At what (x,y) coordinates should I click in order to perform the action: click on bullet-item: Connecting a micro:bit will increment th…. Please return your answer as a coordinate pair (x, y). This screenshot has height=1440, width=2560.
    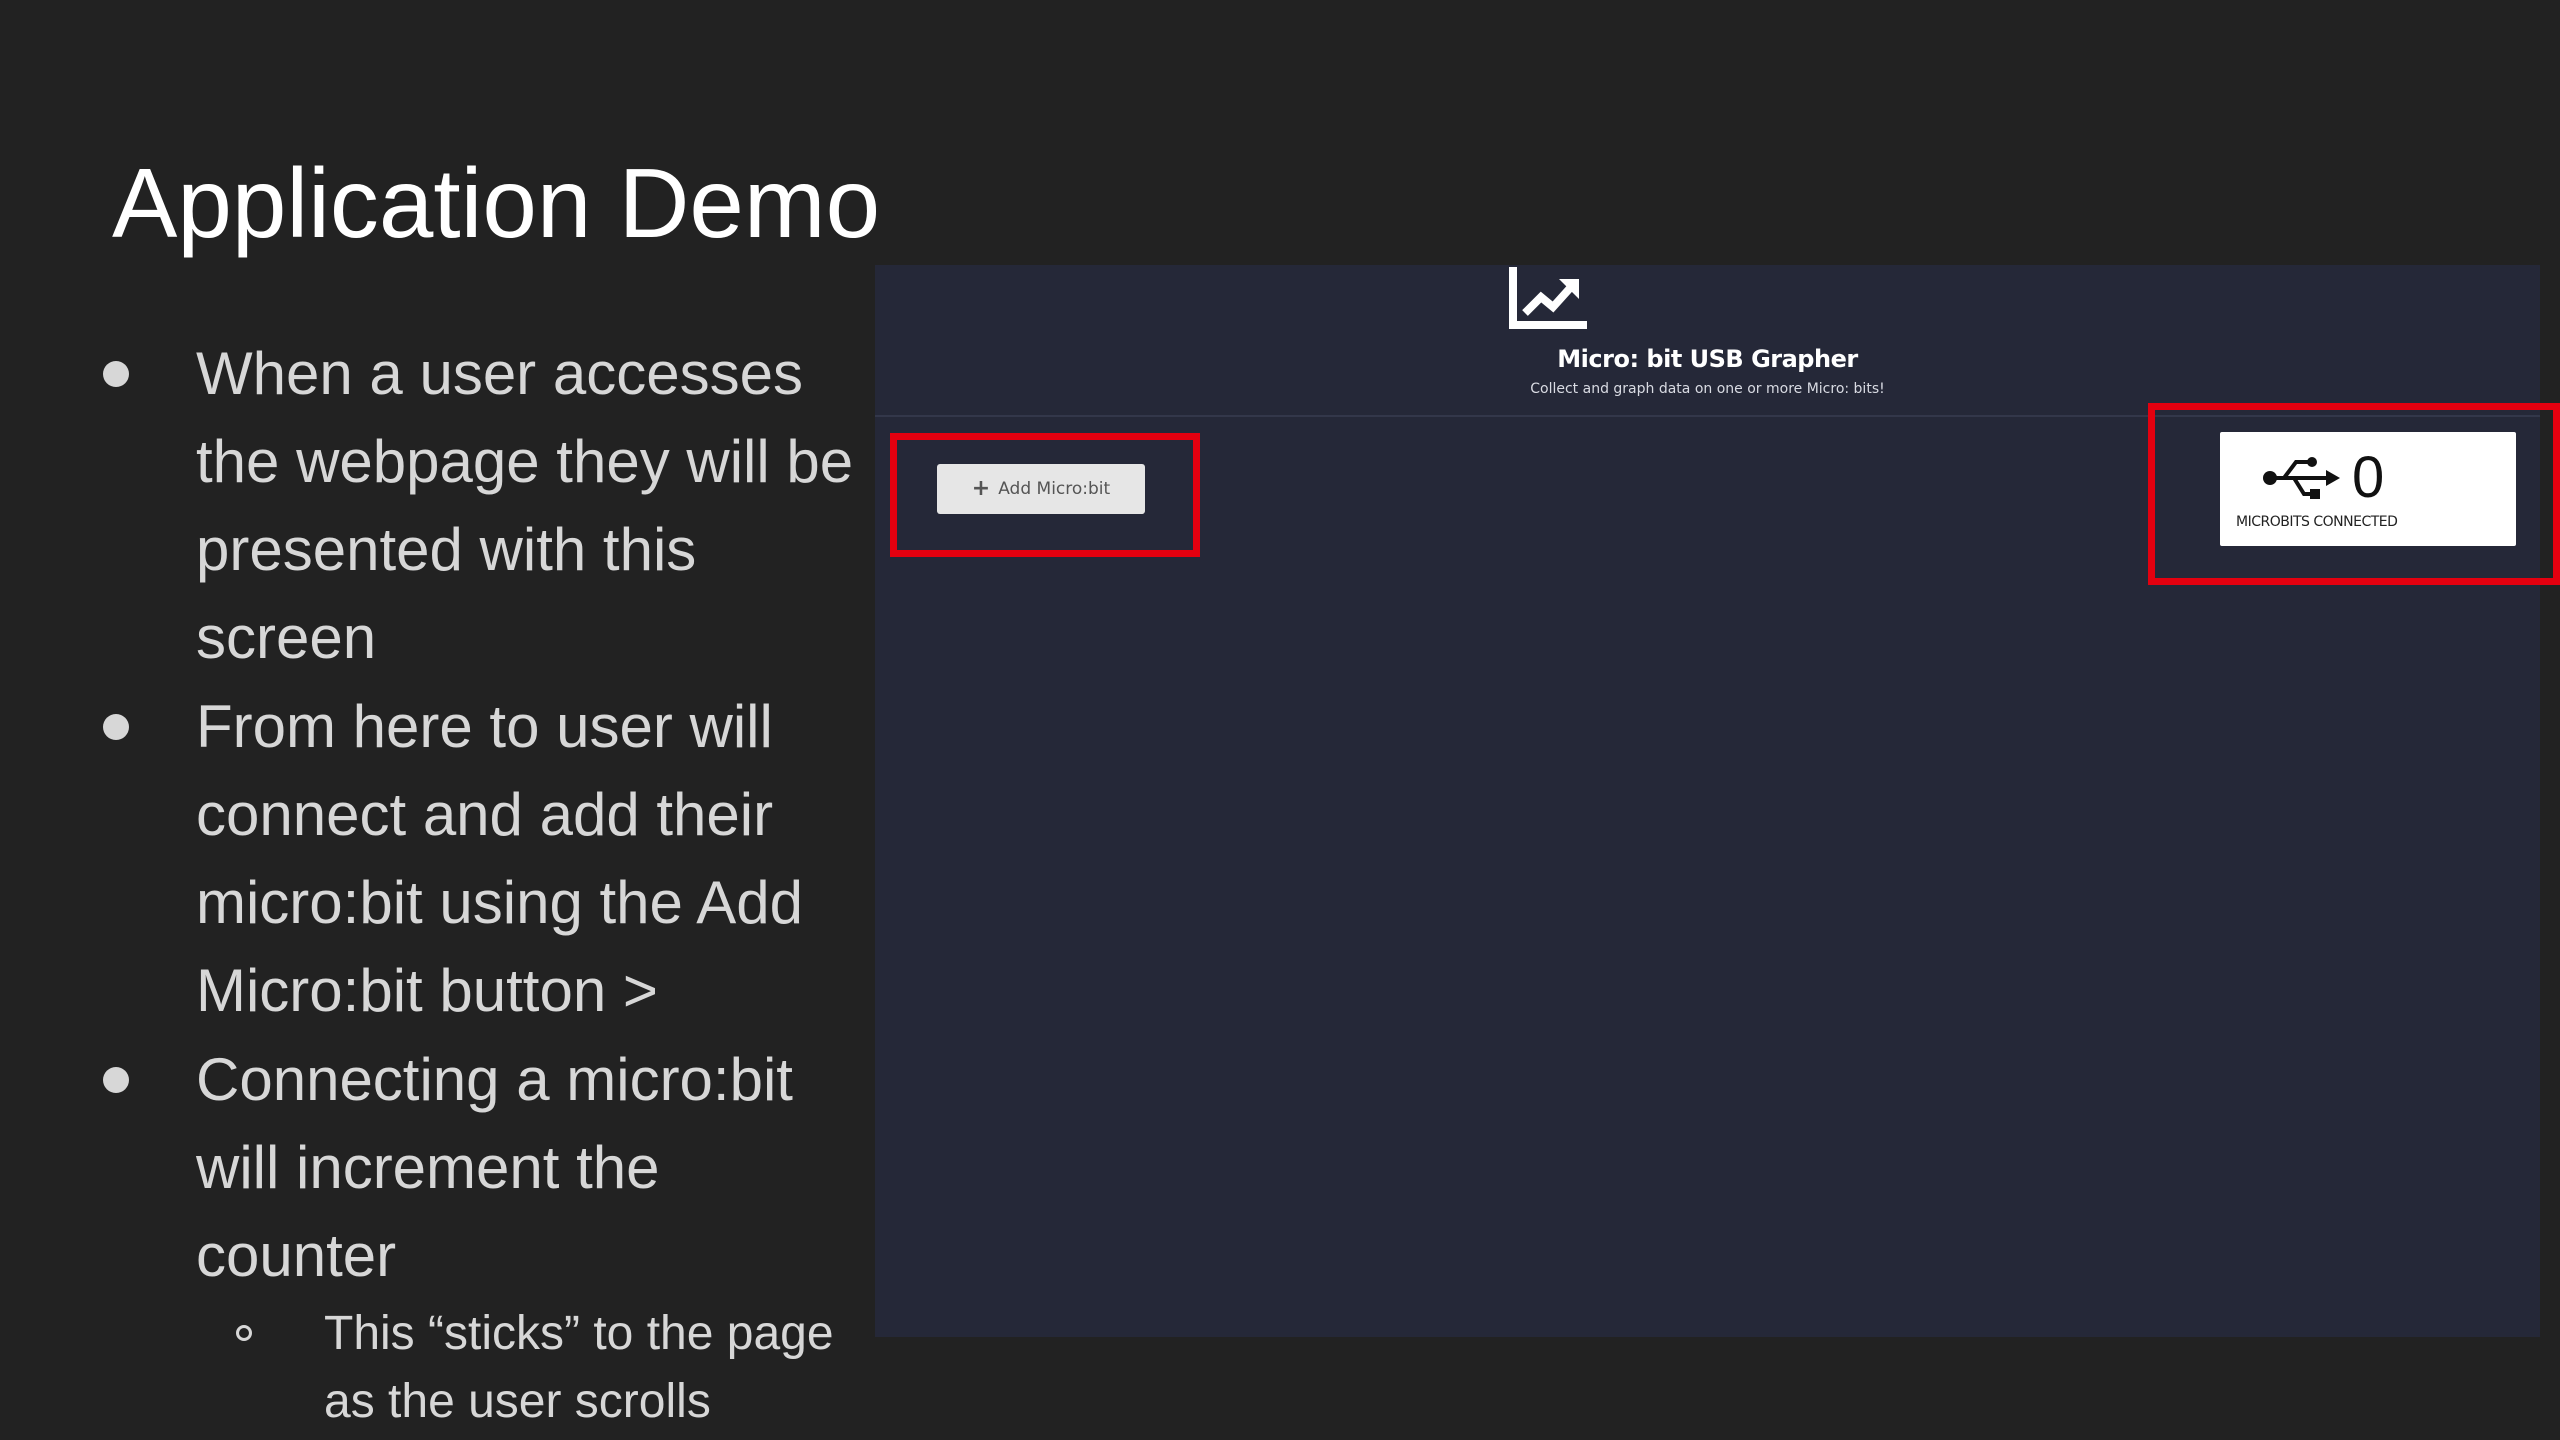
    Looking at the image, I should click on (479, 1168).